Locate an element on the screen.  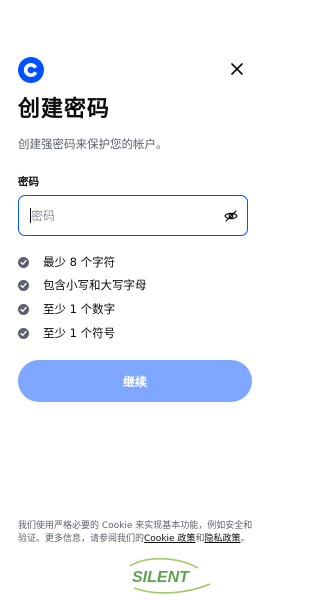
requirement-text: 最少 8 个字符 is located at coordinates (79, 262).